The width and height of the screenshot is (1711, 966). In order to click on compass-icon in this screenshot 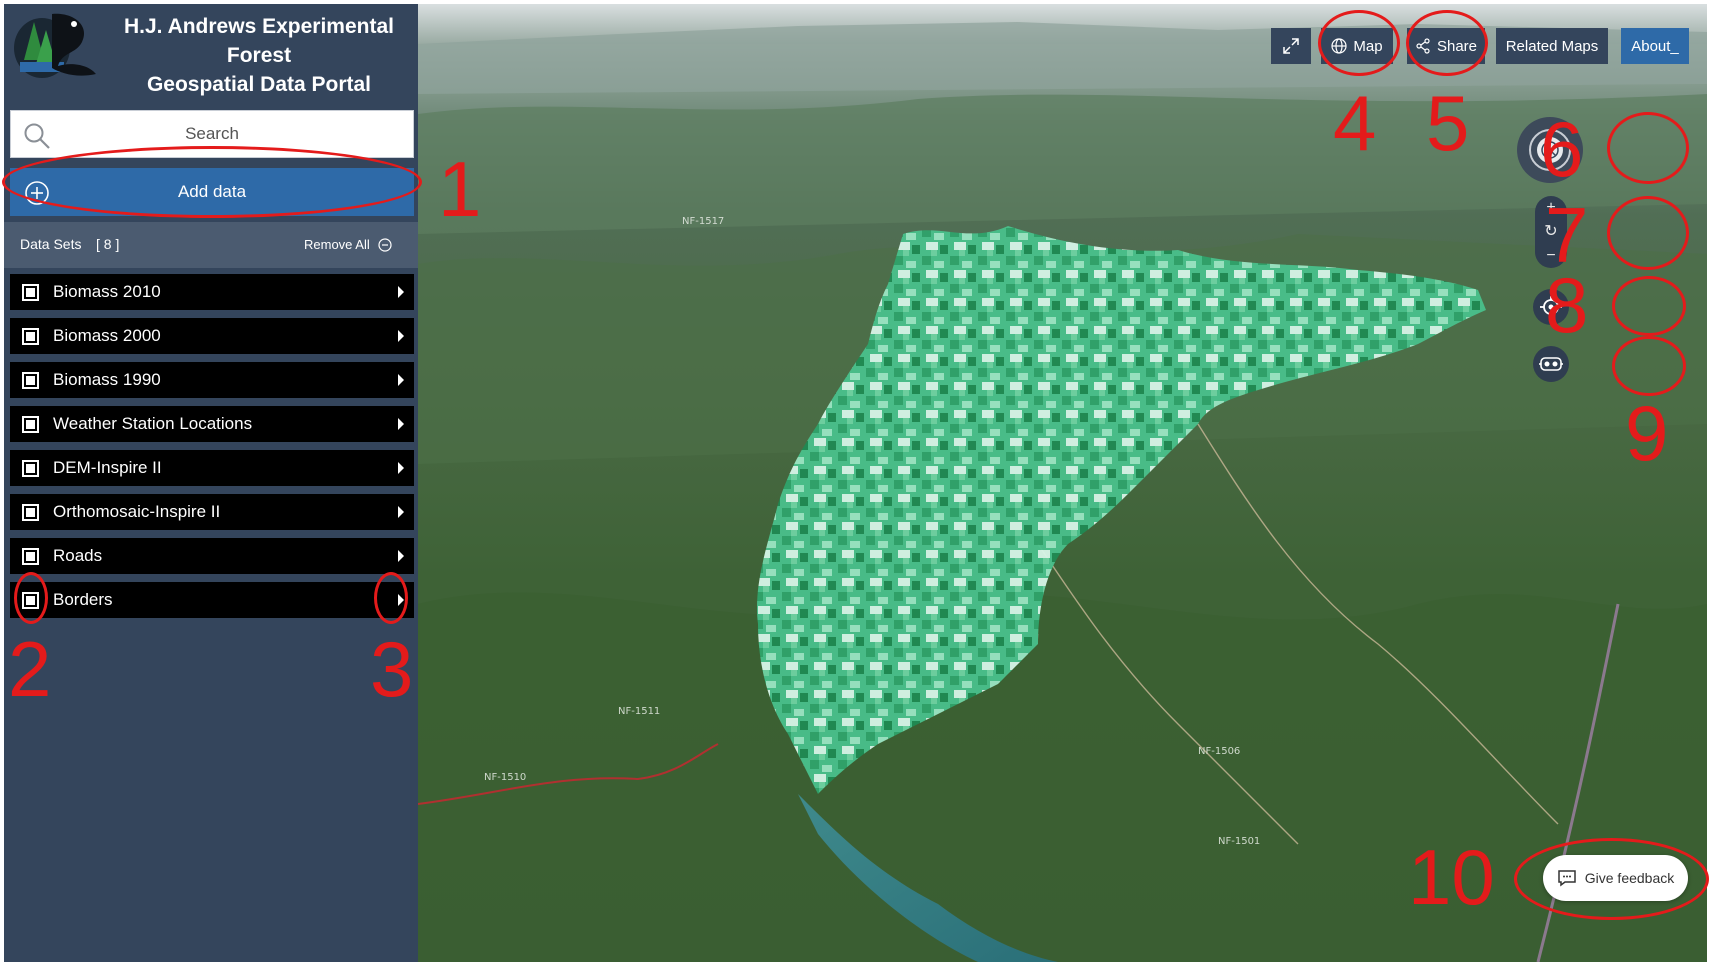, I will do `click(1550, 150)`.